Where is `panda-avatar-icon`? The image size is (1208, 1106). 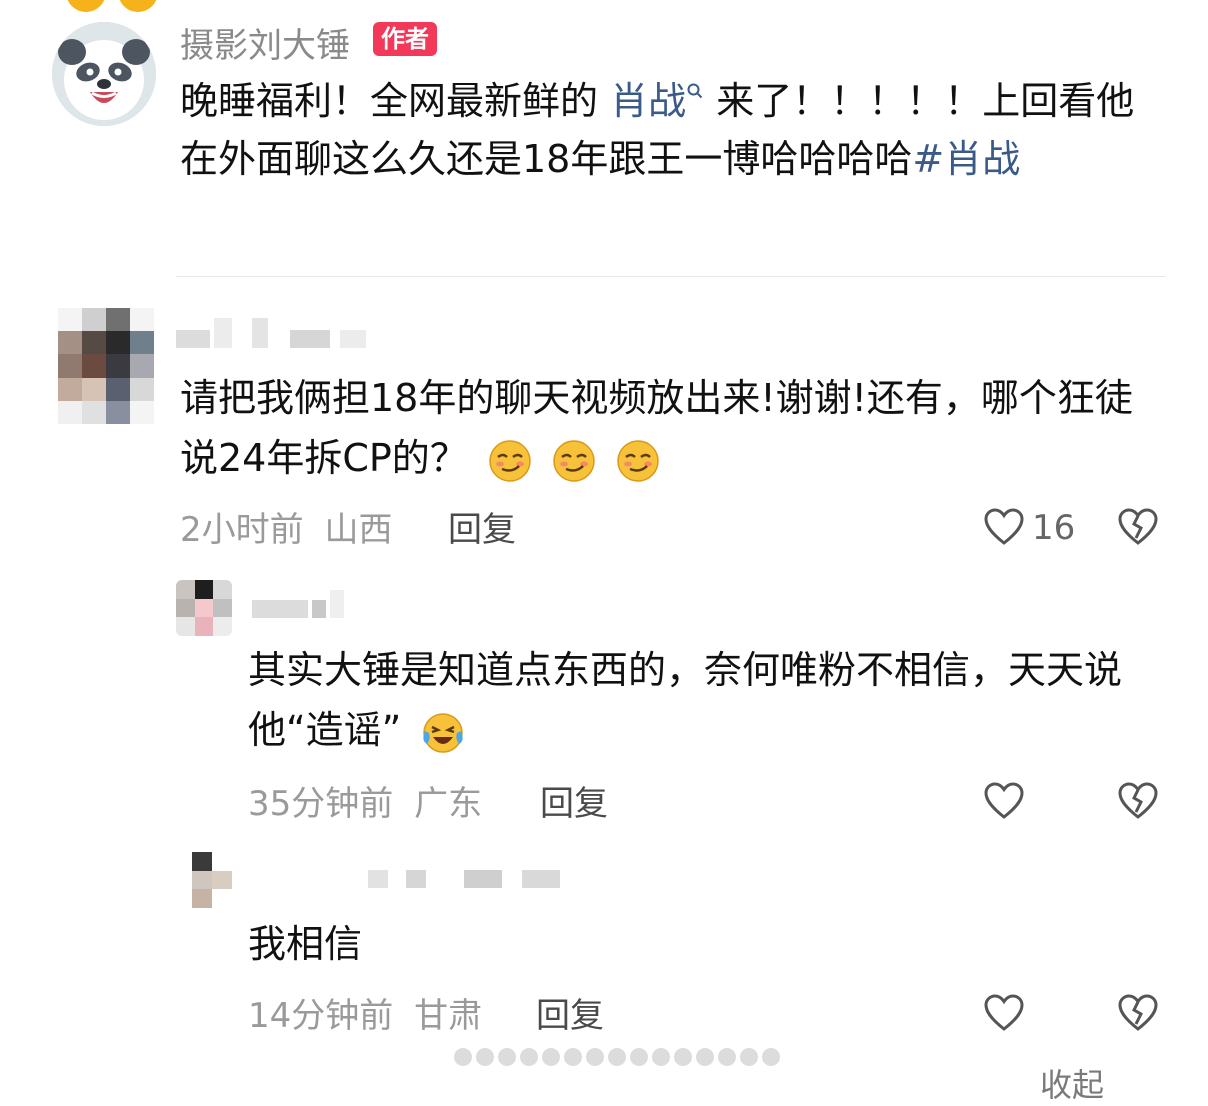
panda-avatar-icon is located at coordinates (104, 74).